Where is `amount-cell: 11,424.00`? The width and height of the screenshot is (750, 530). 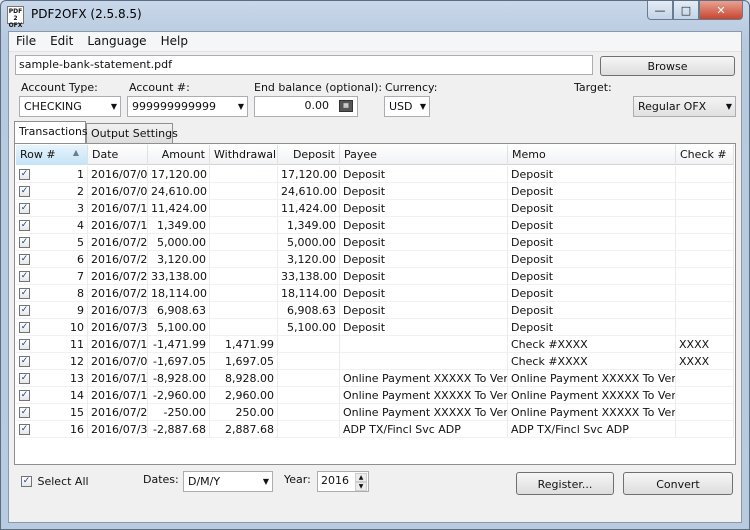
amount-cell: 11,424.00 is located at coordinates (179, 208).